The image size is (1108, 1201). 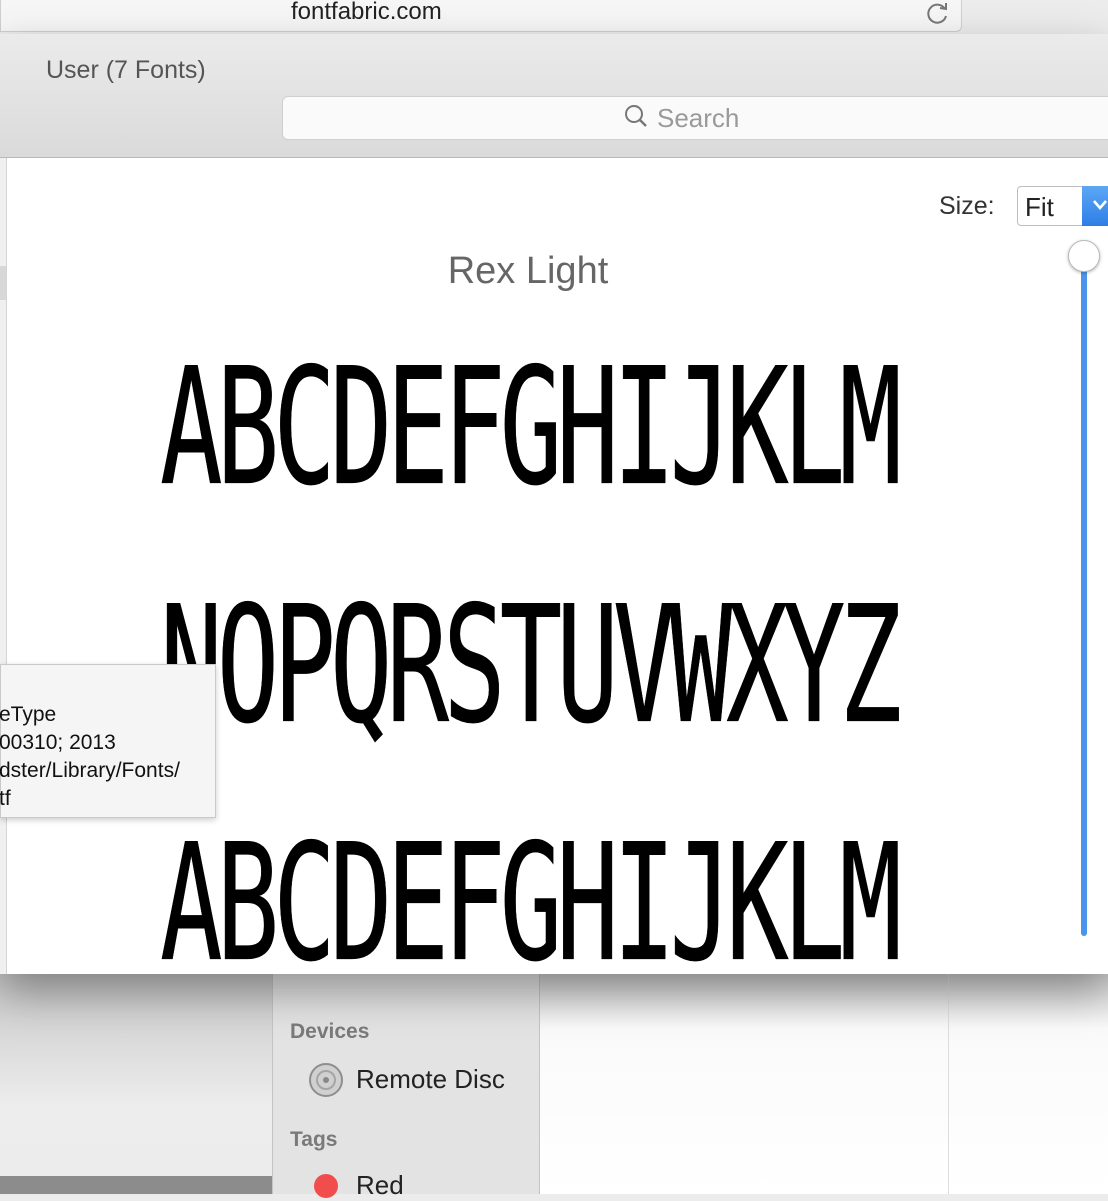 What do you see at coordinates (380, 1185) in the screenshot?
I see `sidebar-item-tag-red: Red` at bounding box center [380, 1185].